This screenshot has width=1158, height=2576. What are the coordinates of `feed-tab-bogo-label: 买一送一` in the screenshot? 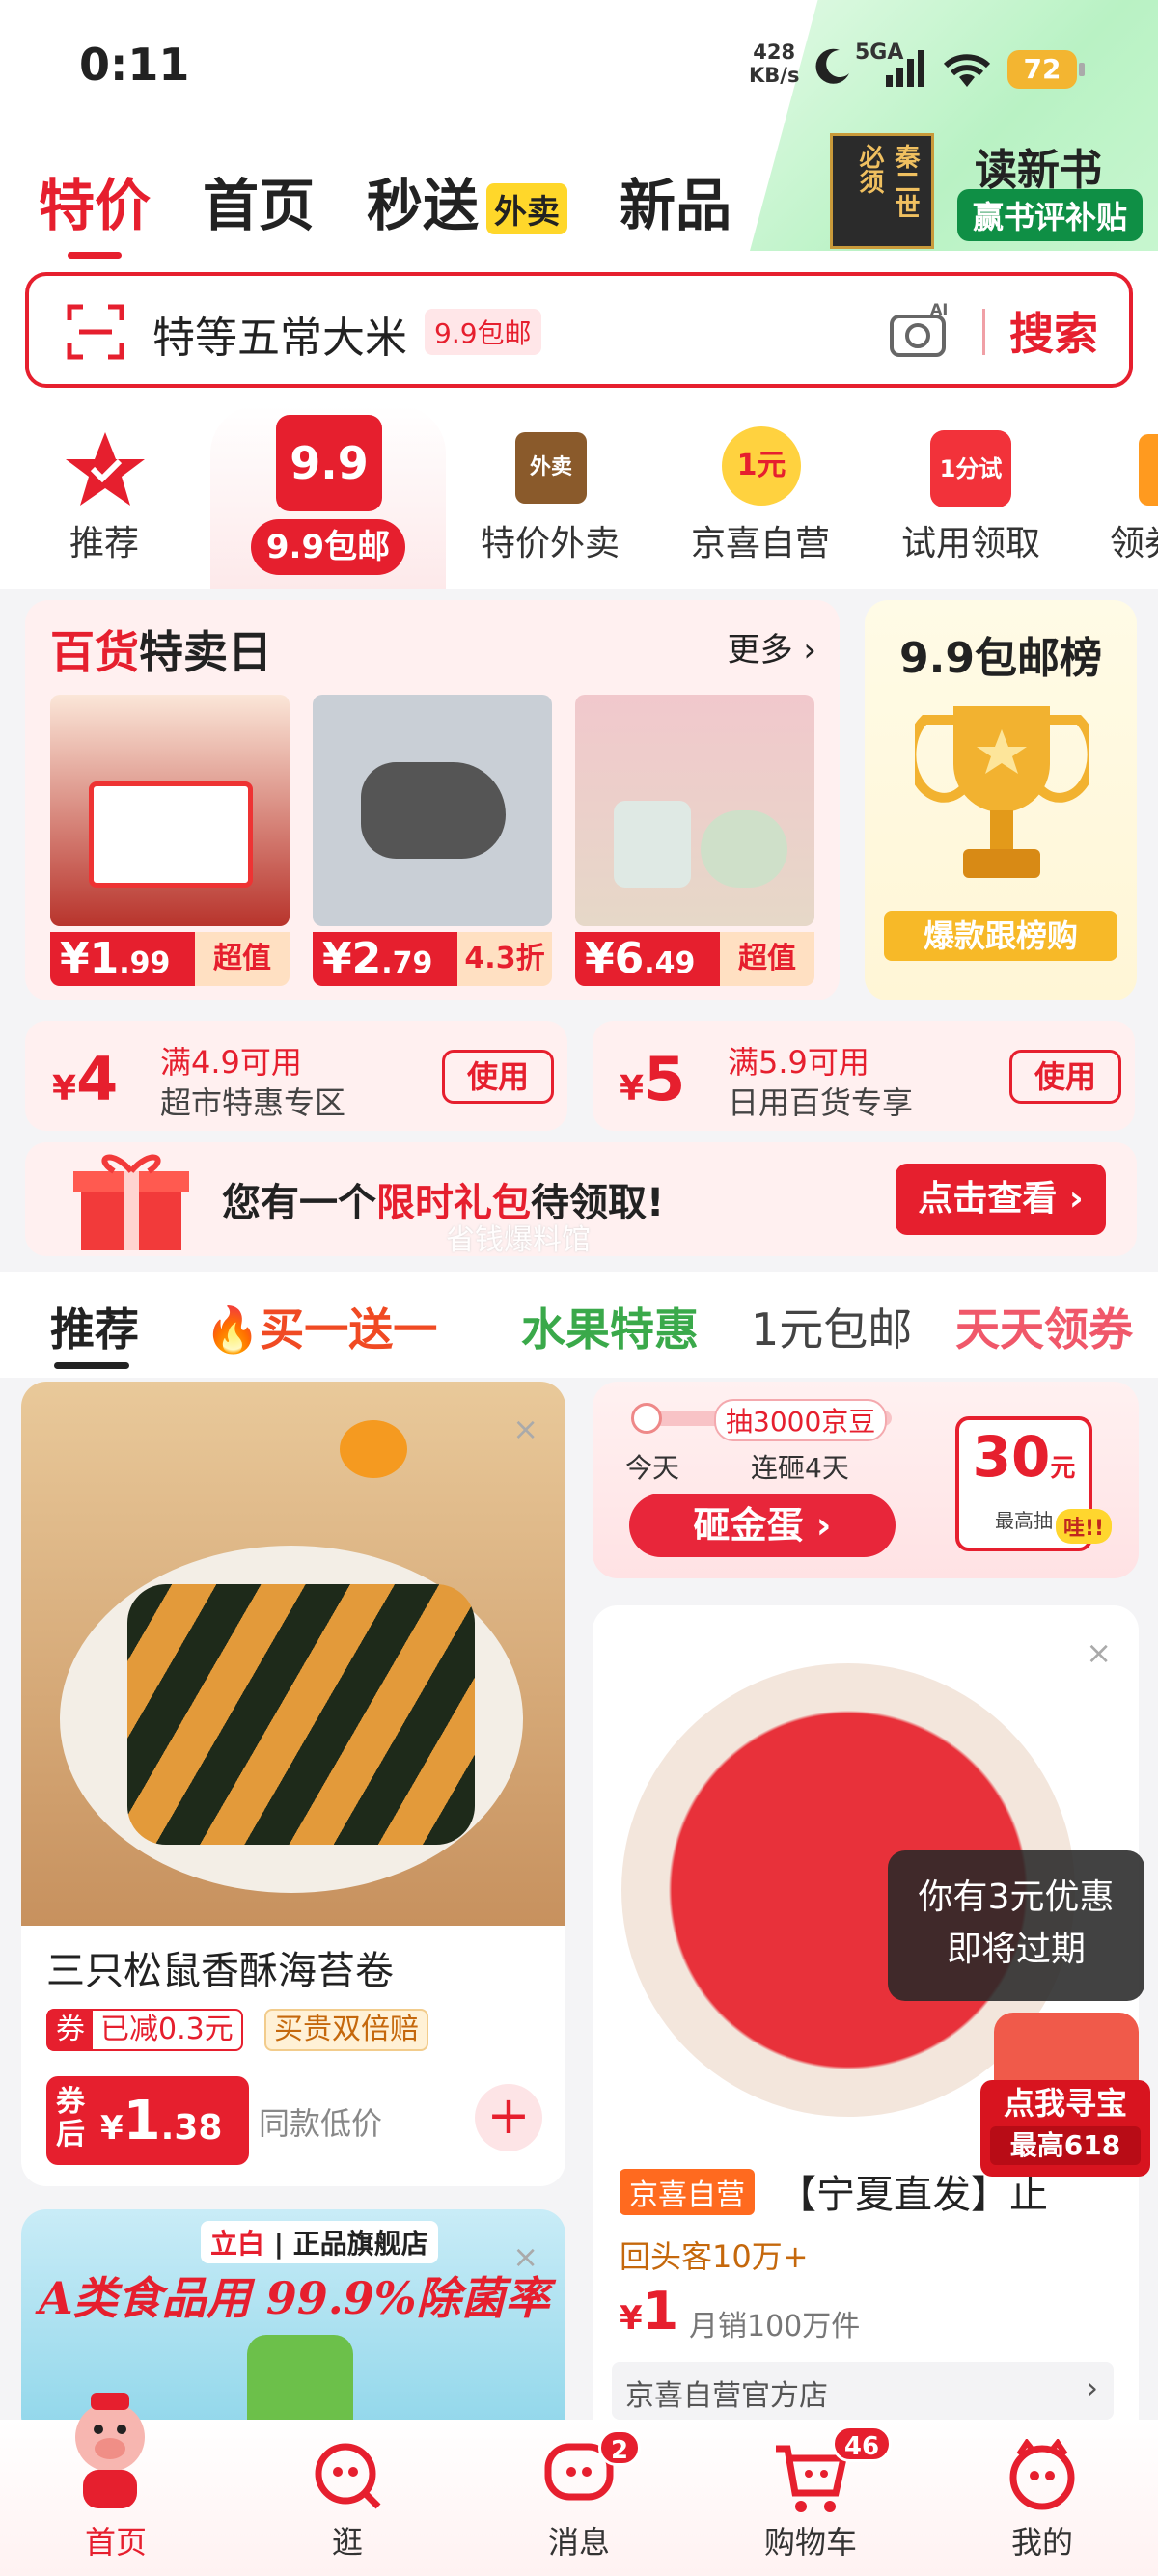 It's located at (349, 1330).